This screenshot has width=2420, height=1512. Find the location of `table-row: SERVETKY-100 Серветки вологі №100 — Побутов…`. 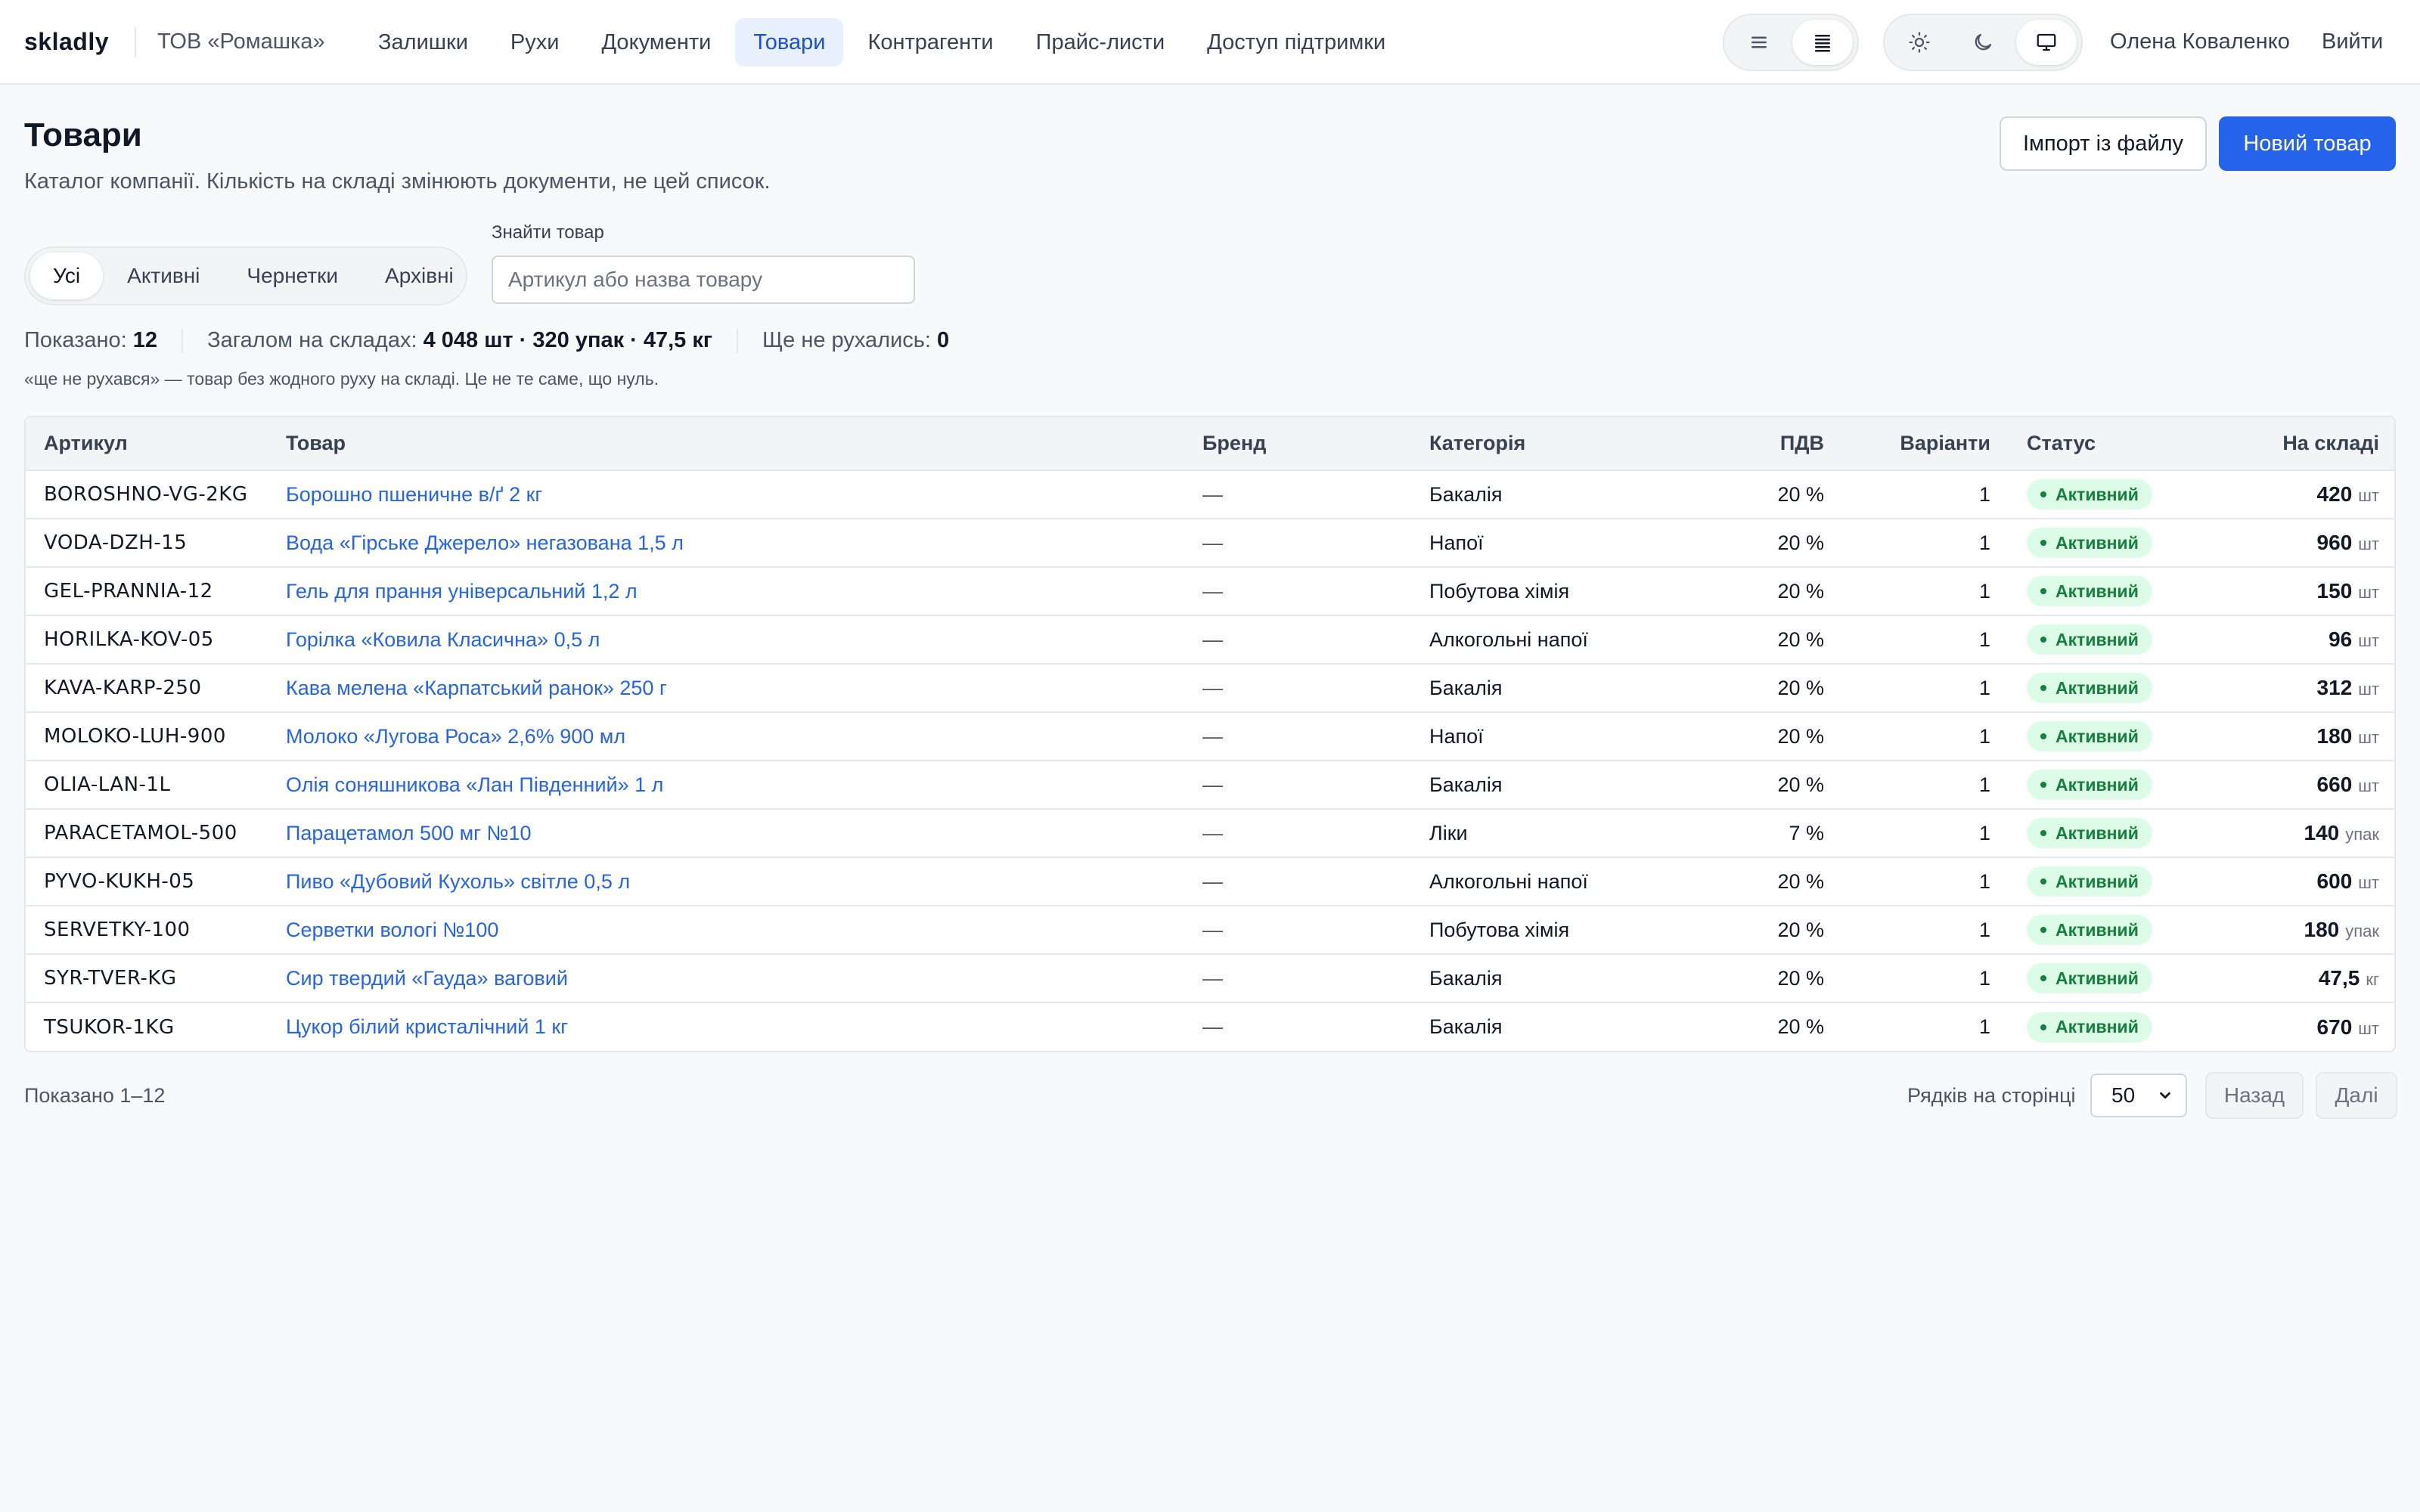

table-row: SERVETKY-100 Серветки вологі №100 — Побутов… is located at coordinates (1210, 931).